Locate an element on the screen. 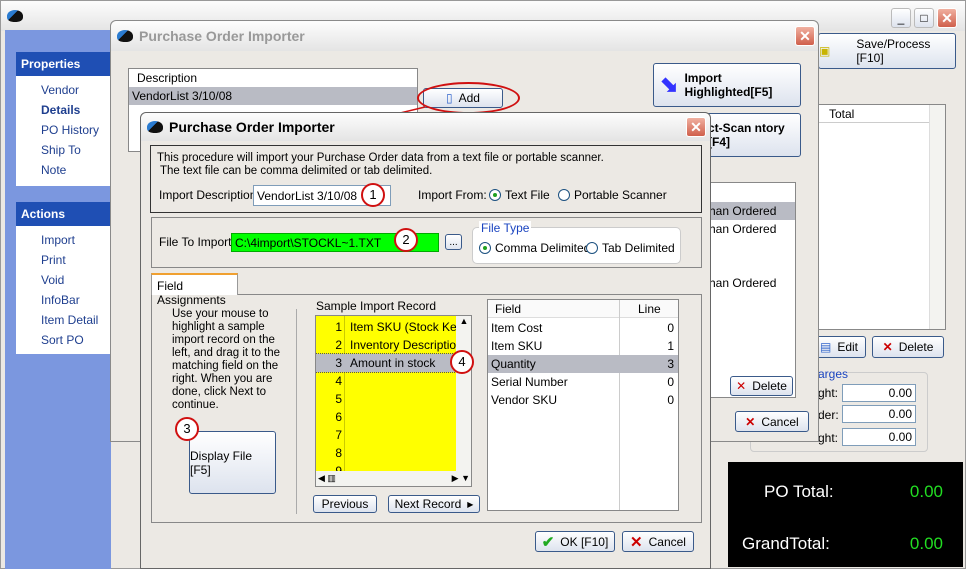 Image resolution: width=966 pixels, height=569 pixels. field-row: Quantity 3 is located at coordinates (583, 364).